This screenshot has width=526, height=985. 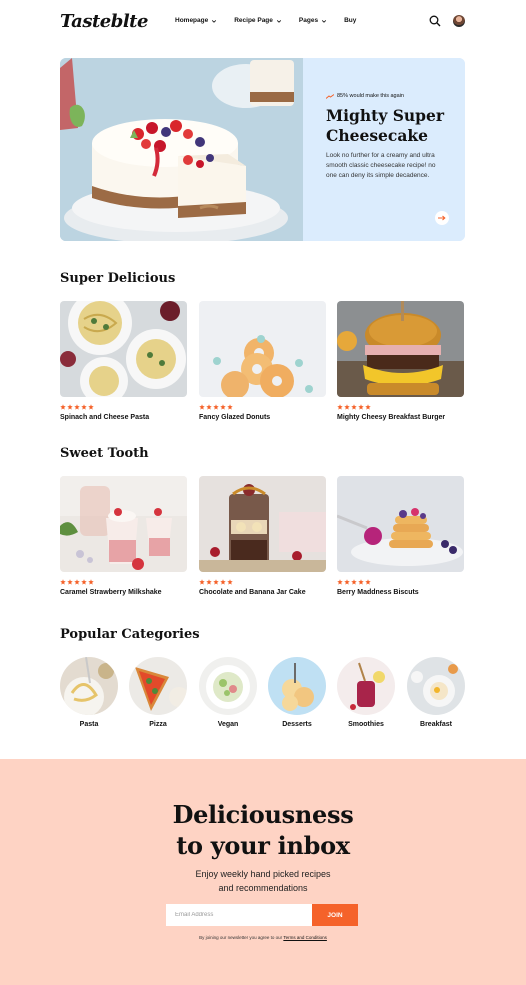 I want to click on newsletter-subtitle-line1: Enjoy weekly hand picked recipes, so click(x=263, y=874).